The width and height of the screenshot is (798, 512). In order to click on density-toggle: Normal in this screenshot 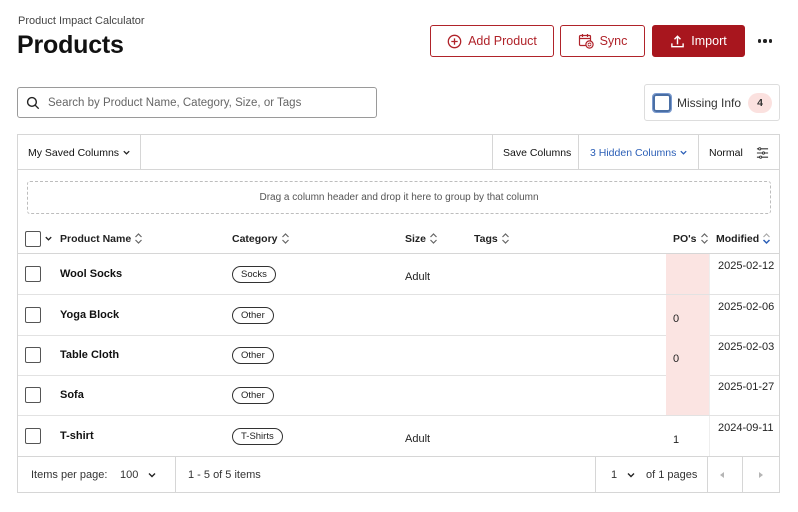, I will do `click(739, 152)`.